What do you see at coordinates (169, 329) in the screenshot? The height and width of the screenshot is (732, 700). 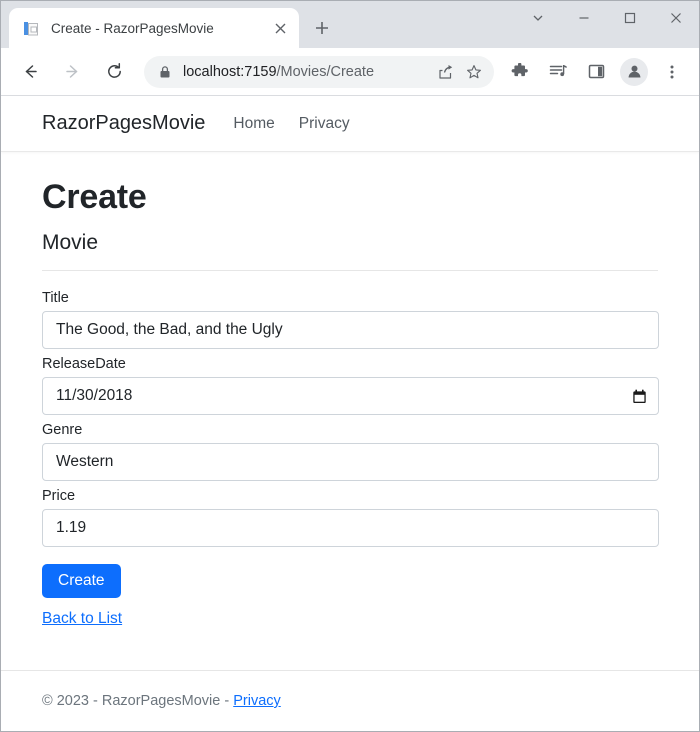 I see `input-title-value: The Good, the Bad, and the Ugly` at bounding box center [169, 329].